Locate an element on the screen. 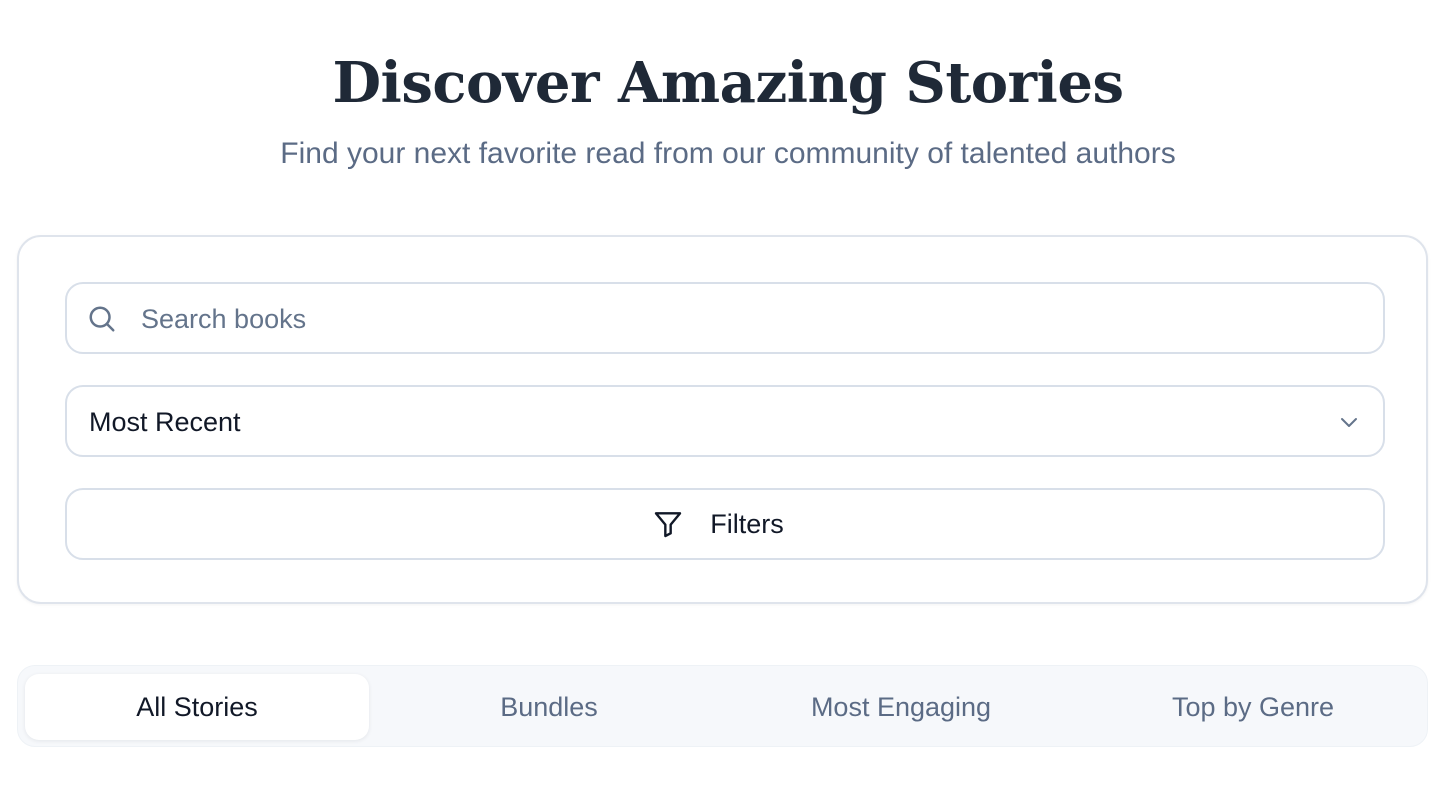 The width and height of the screenshot is (1456, 791). tab-most-engaging: Most Engaging is located at coordinates (901, 707).